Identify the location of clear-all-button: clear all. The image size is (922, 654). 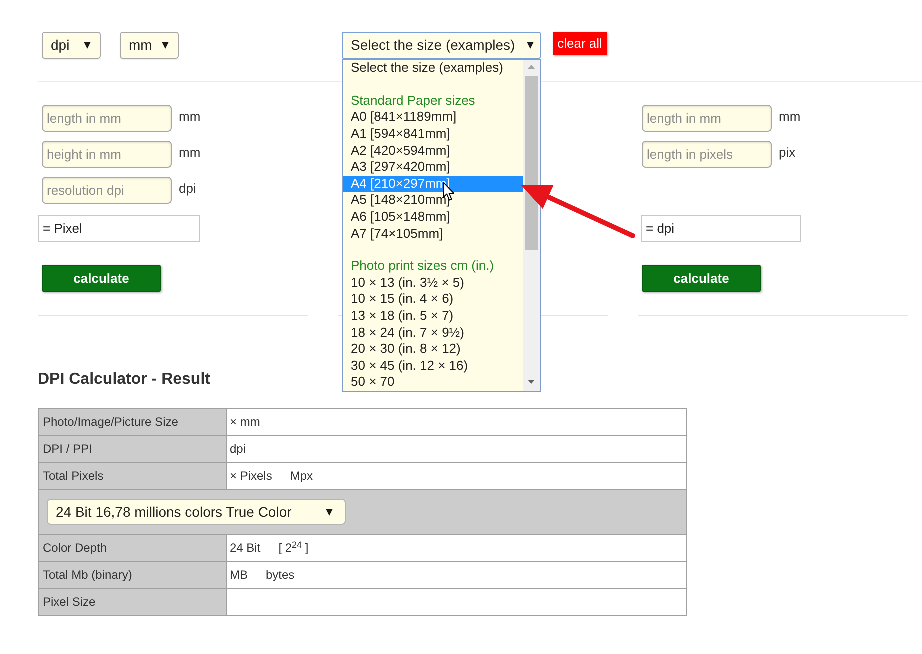
(580, 43).